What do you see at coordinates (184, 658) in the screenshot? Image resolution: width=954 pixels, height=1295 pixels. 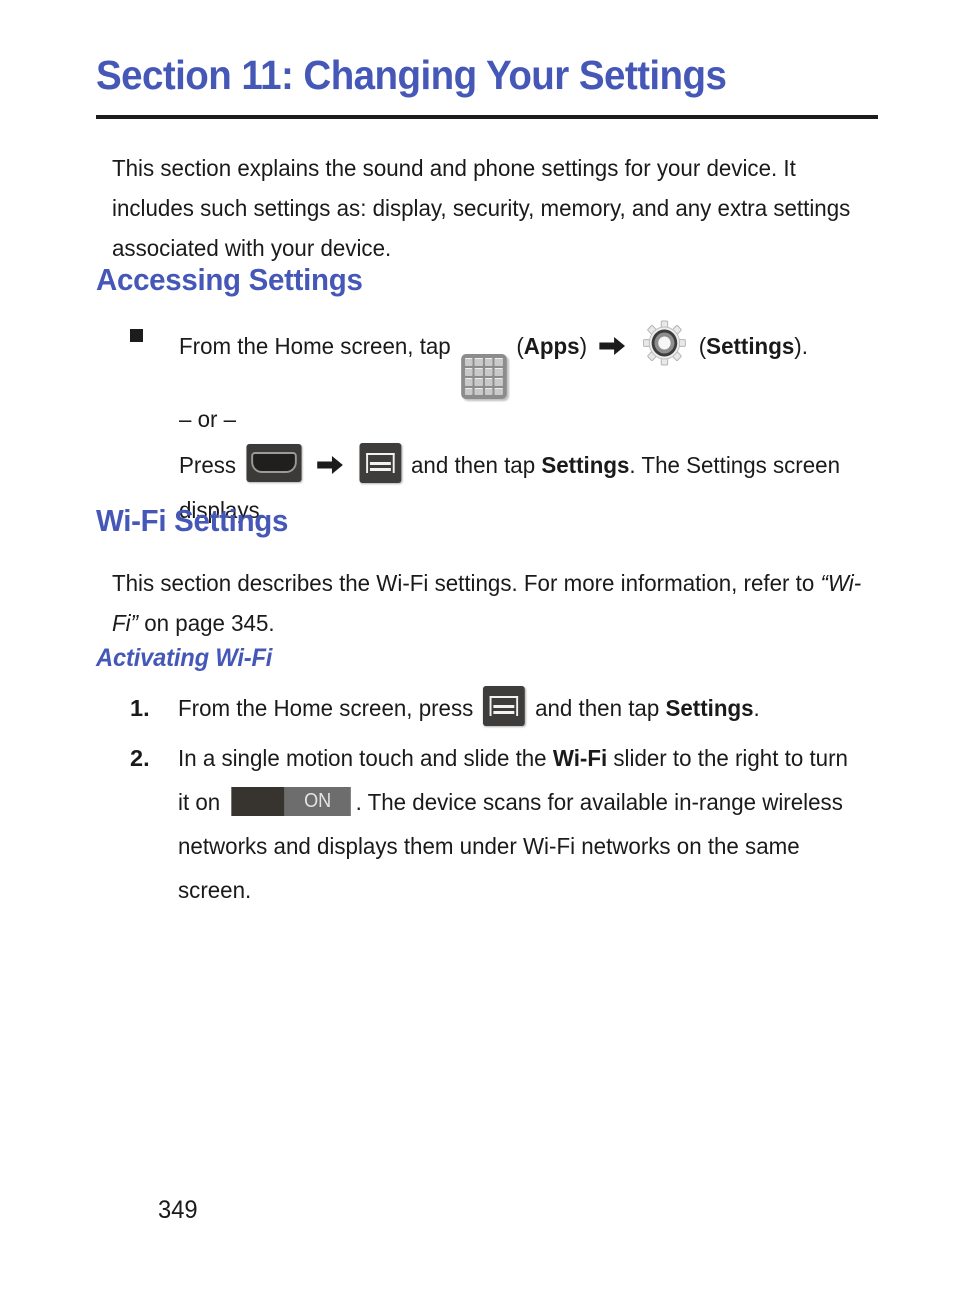 I see `subheading-activating-wifi: Activating Wi-Fi` at bounding box center [184, 658].